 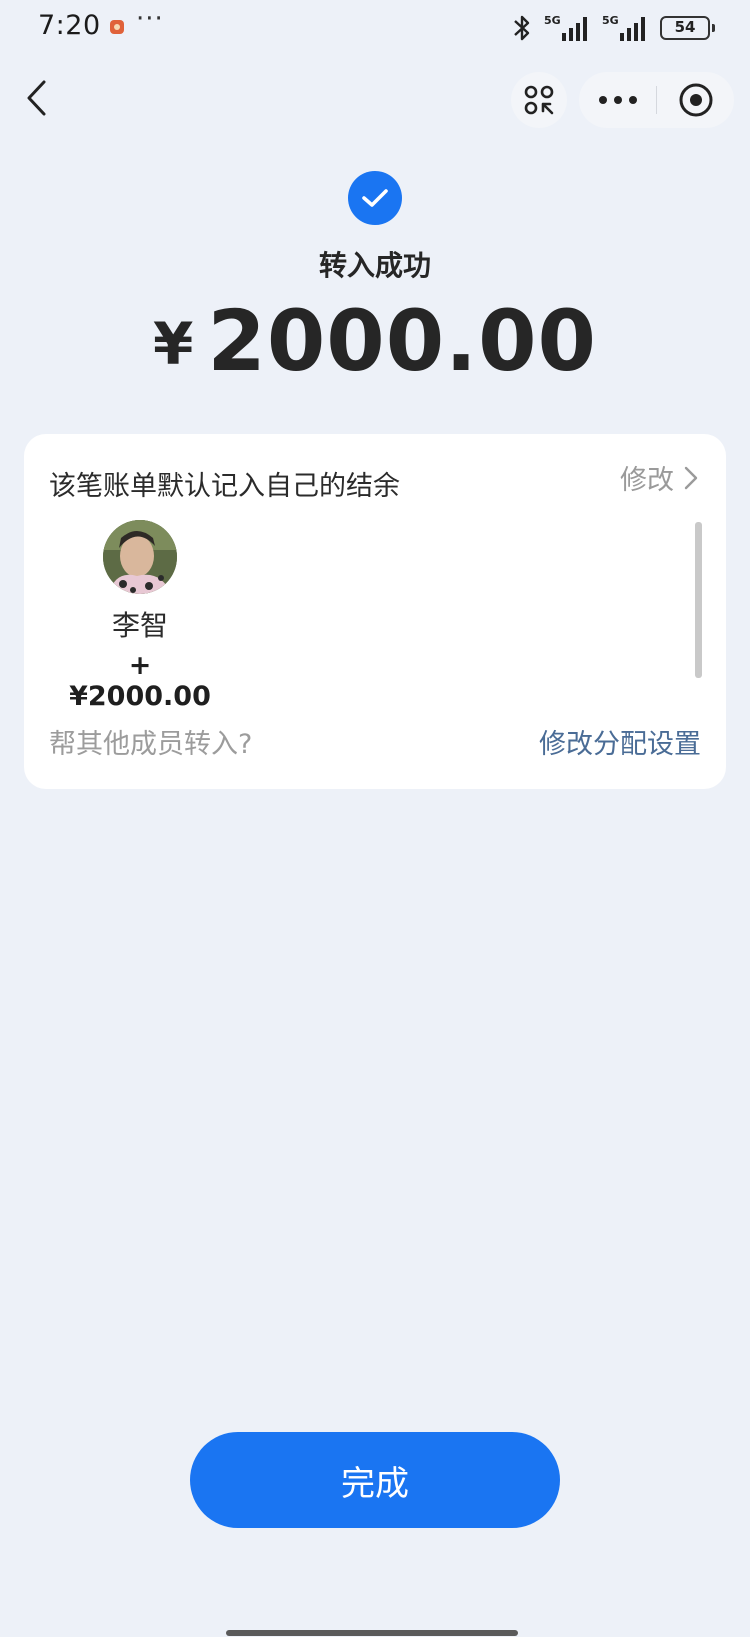 What do you see at coordinates (150, 741) in the screenshot?
I see `help-others-transfer: 帮其他成员转入?` at bounding box center [150, 741].